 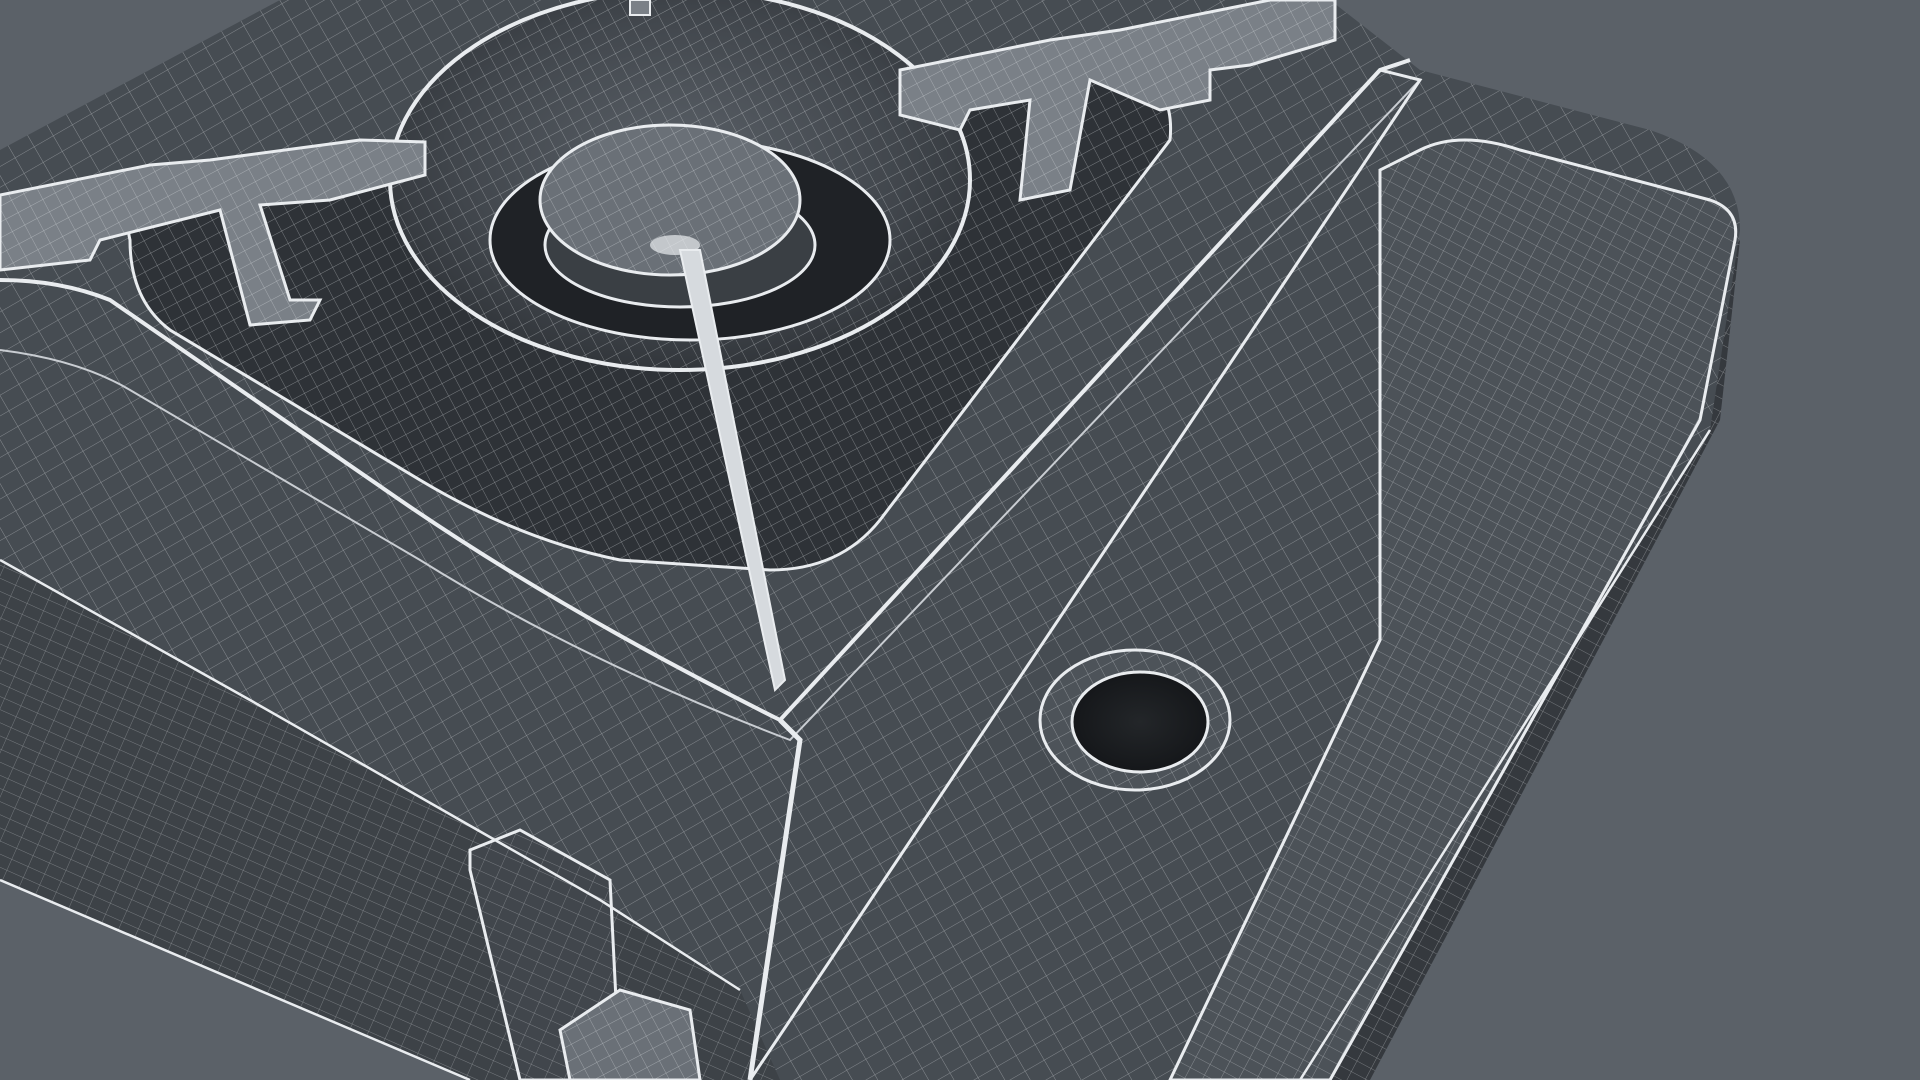 I want to click on pot-support-top, so click(x=640, y=8).